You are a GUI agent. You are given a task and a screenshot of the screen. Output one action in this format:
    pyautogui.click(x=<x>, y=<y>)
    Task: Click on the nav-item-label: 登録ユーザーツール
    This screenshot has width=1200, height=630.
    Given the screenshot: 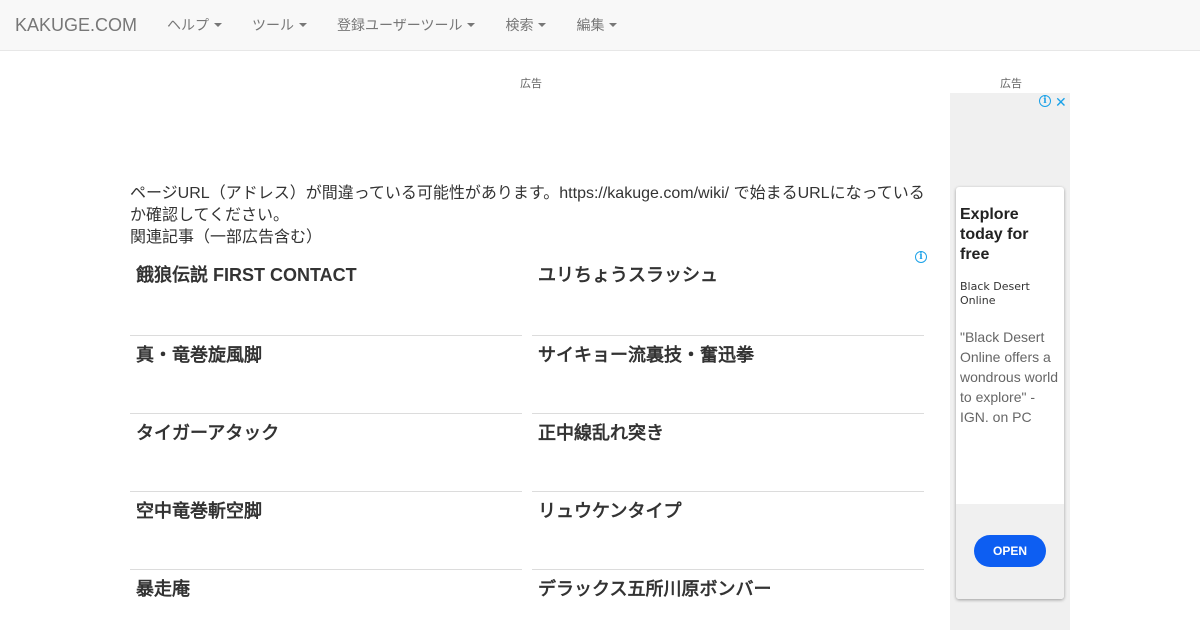 What is the action you would take?
    pyautogui.click(x=400, y=25)
    